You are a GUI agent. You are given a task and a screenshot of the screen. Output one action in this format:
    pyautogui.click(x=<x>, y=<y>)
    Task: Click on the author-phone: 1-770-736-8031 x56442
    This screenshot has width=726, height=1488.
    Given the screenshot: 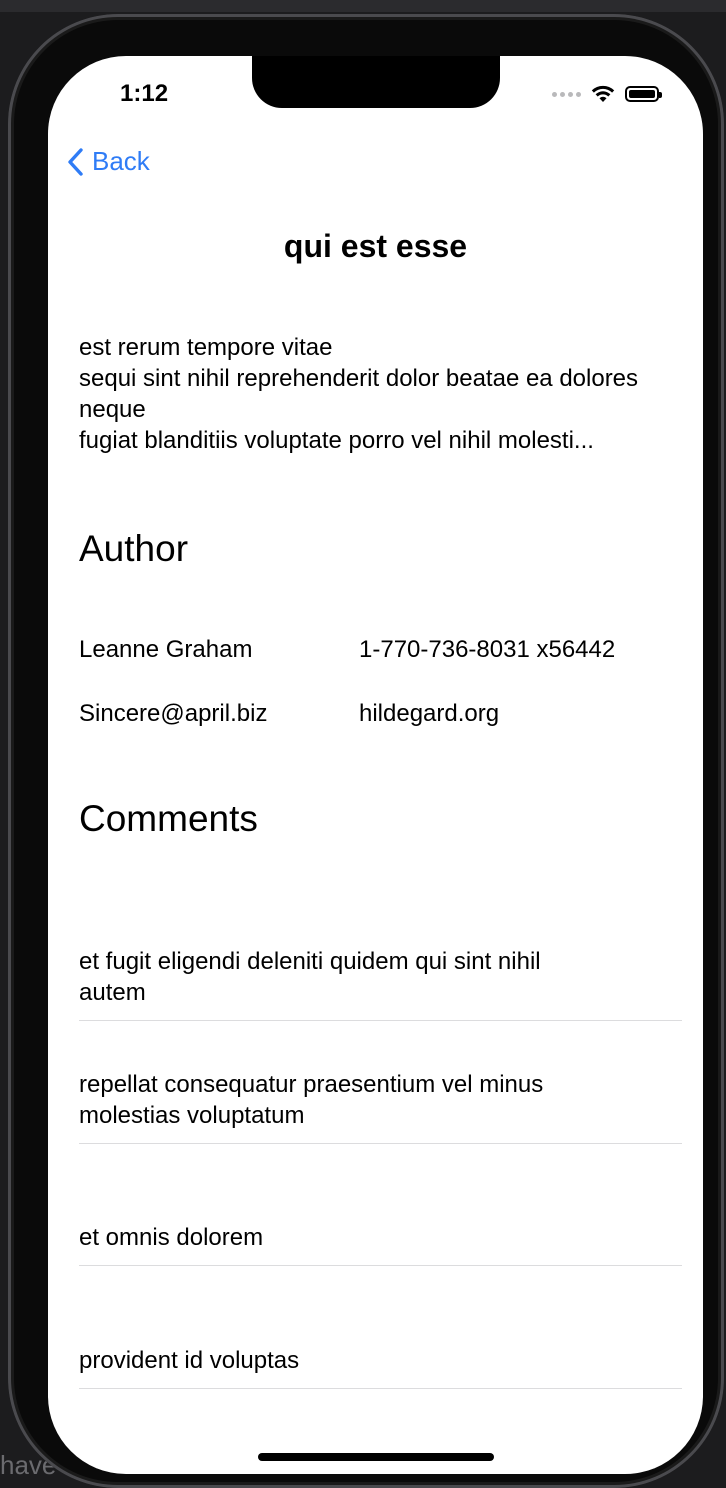 What is the action you would take?
    pyautogui.click(x=487, y=649)
    